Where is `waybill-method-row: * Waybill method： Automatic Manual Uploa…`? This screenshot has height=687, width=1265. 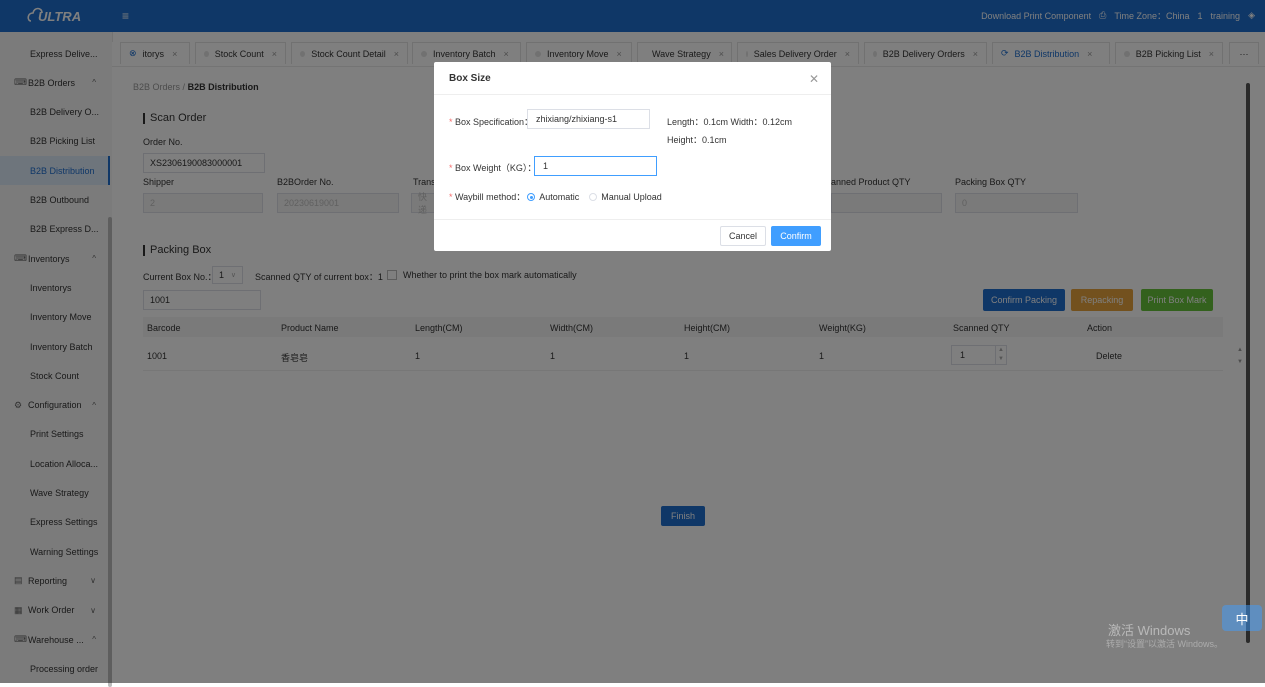
waybill-method-row: * Waybill method： Automatic Manual Uploa… is located at coordinates (555, 196).